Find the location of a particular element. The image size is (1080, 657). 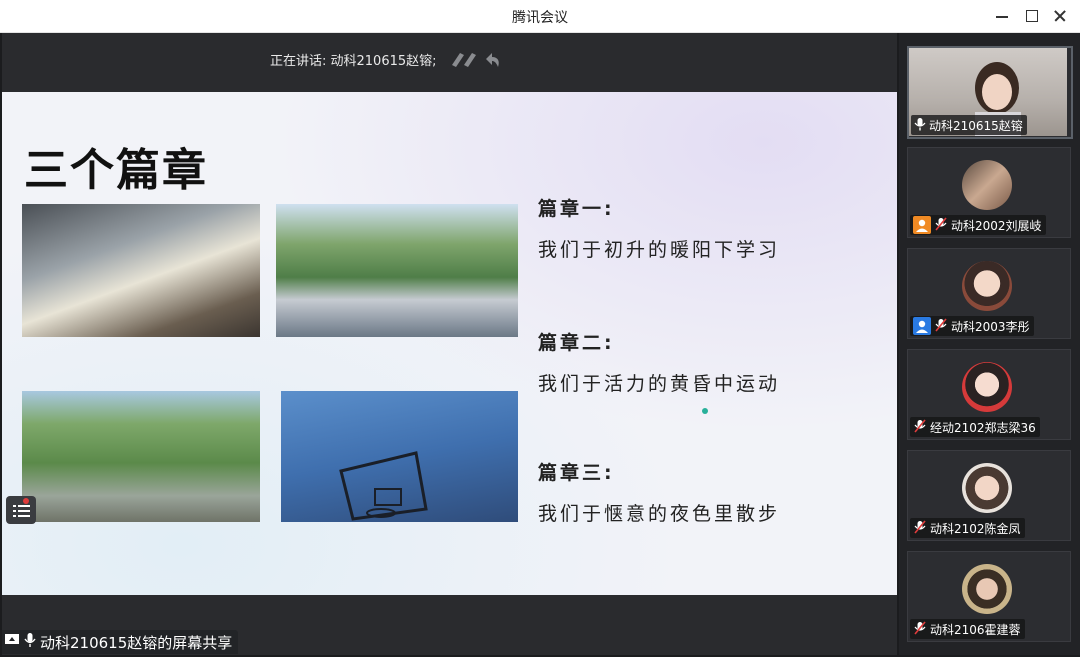

speaking-indicator: 正在讲话: 动科210615赵镕; is located at coordinates (353, 61).